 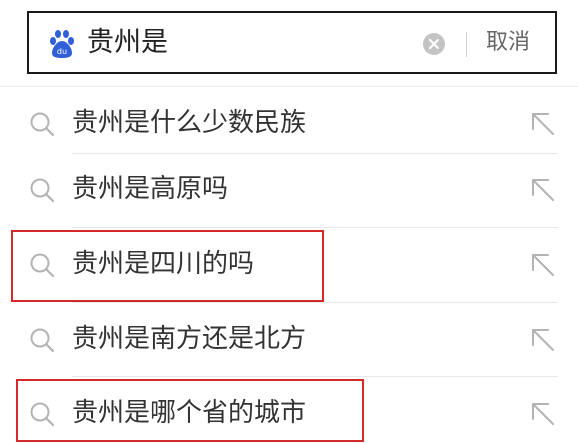 I want to click on search-bar: du 贵州是 取消, so click(x=292, y=42).